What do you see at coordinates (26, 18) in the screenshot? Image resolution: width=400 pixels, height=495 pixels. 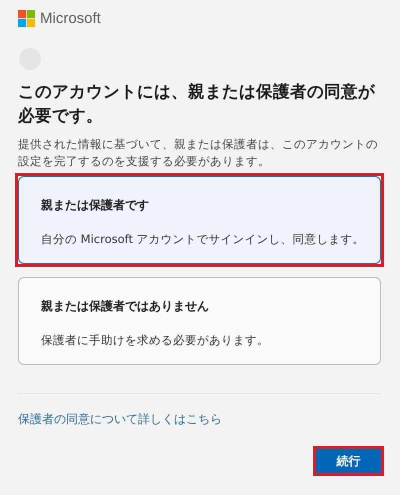 I see `logo-icon` at bounding box center [26, 18].